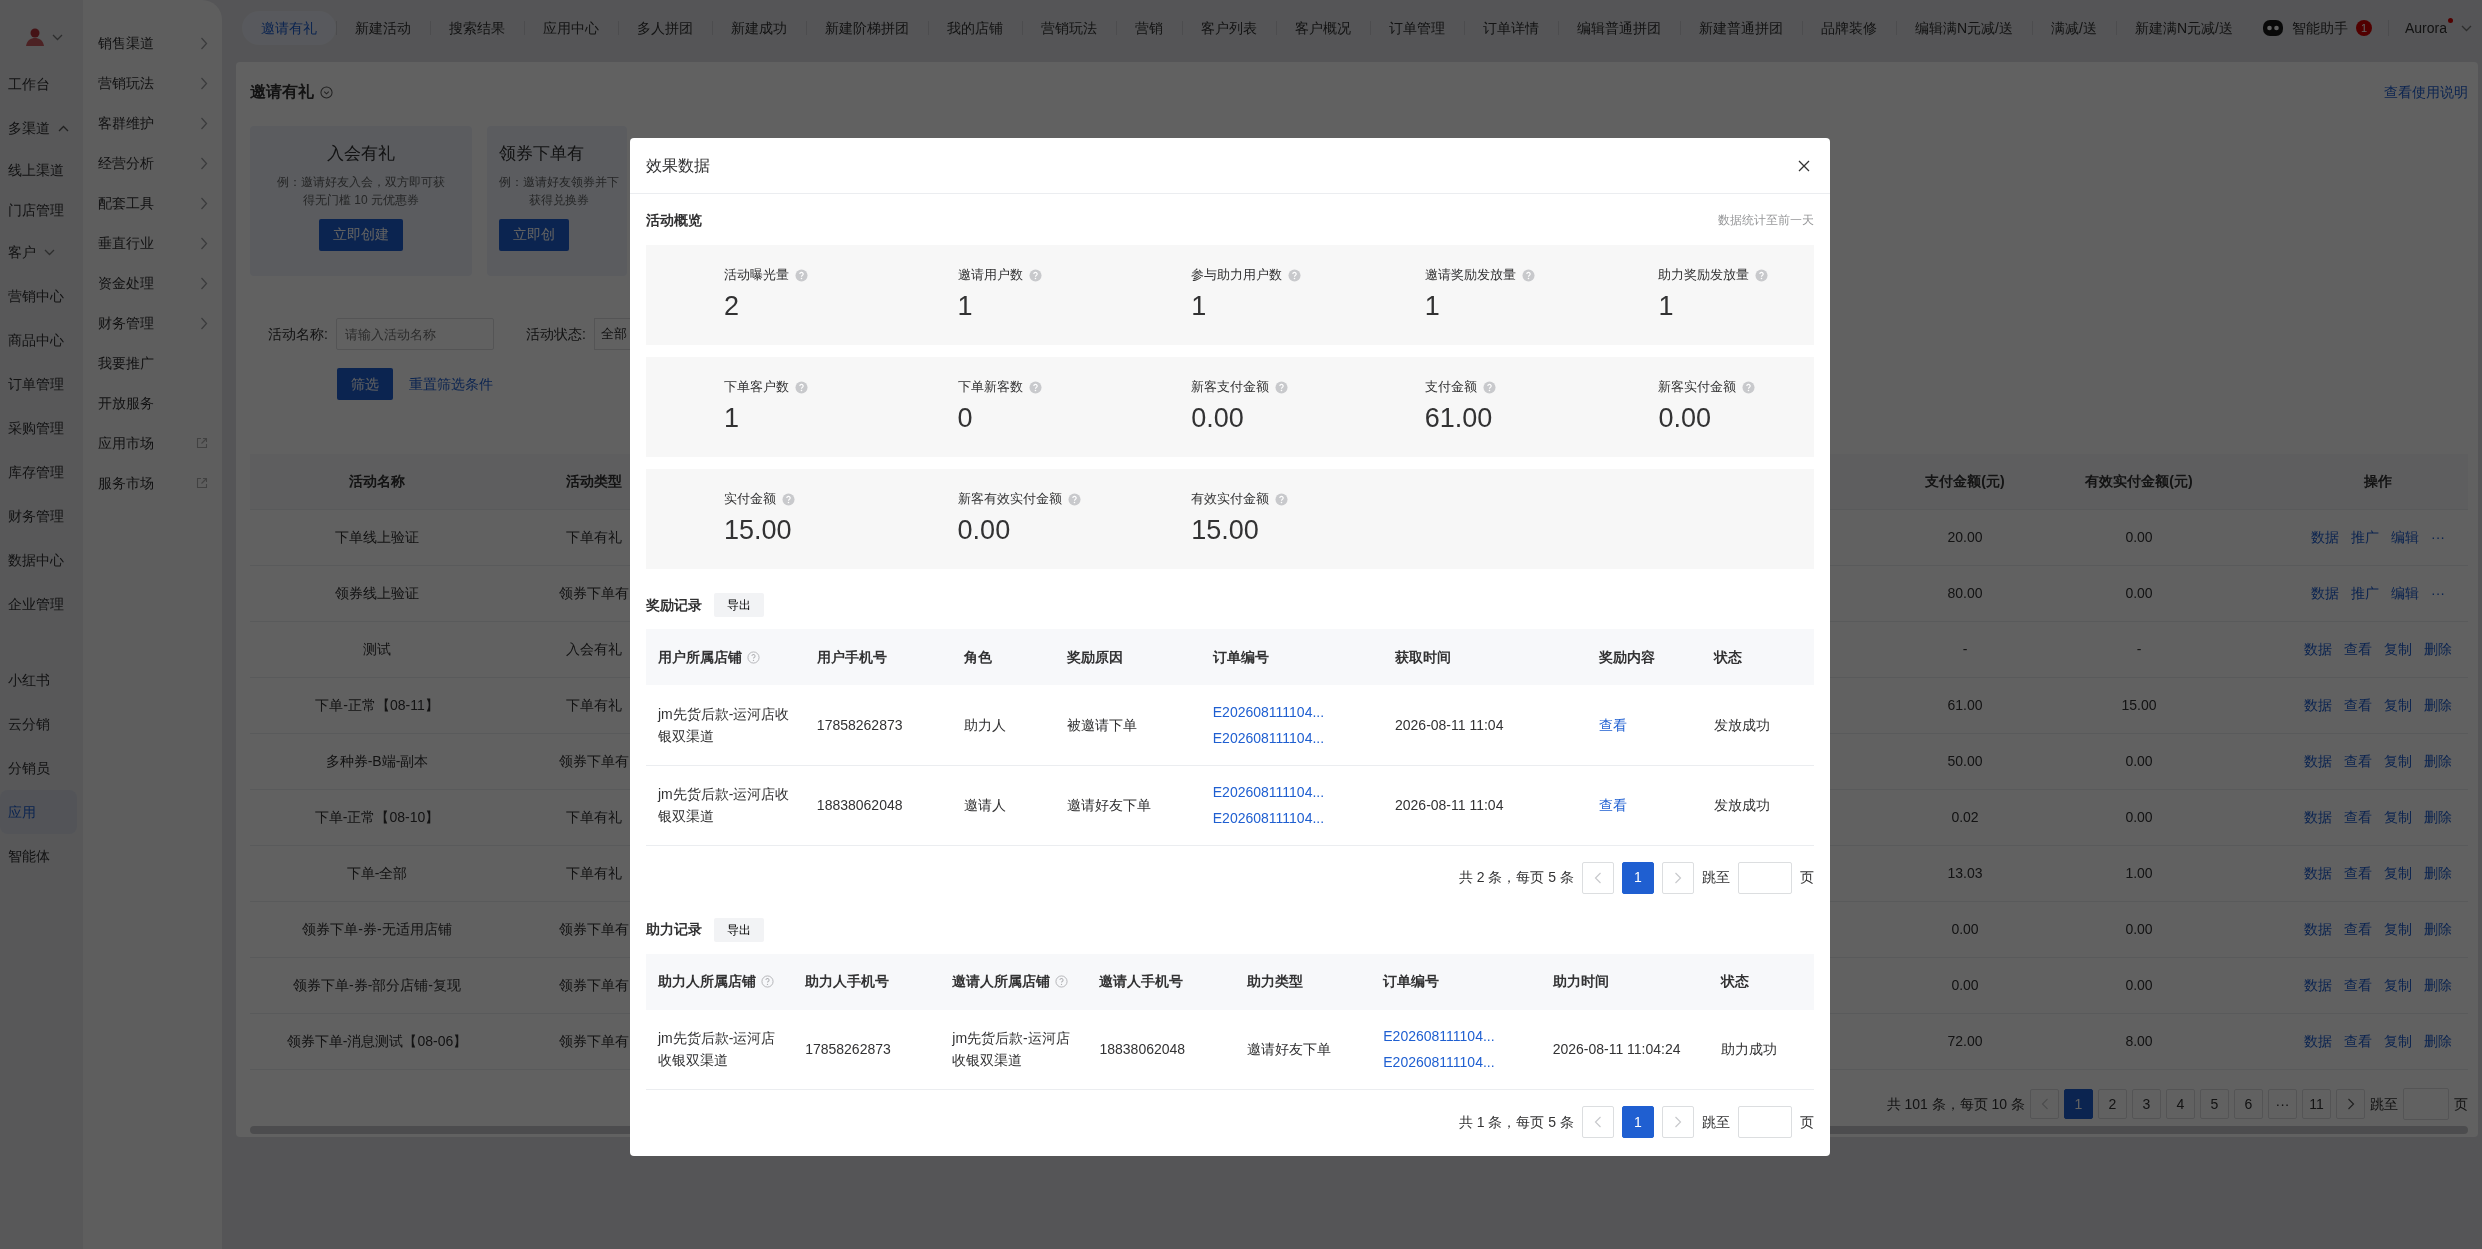  Describe the element at coordinates (2316, 1104) in the screenshot. I see `page-button: 11` at that location.